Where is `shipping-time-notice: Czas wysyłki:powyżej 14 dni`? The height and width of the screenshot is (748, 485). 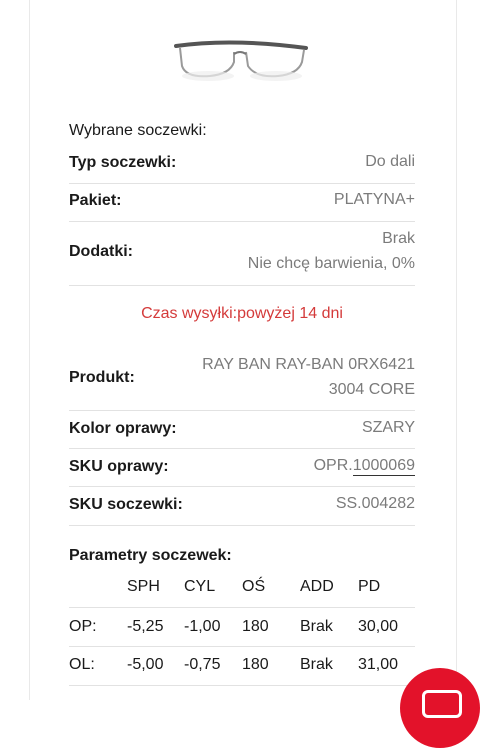
shipping-time-notice: Czas wysyłki:powyżej 14 dni is located at coordinates (242, 313).